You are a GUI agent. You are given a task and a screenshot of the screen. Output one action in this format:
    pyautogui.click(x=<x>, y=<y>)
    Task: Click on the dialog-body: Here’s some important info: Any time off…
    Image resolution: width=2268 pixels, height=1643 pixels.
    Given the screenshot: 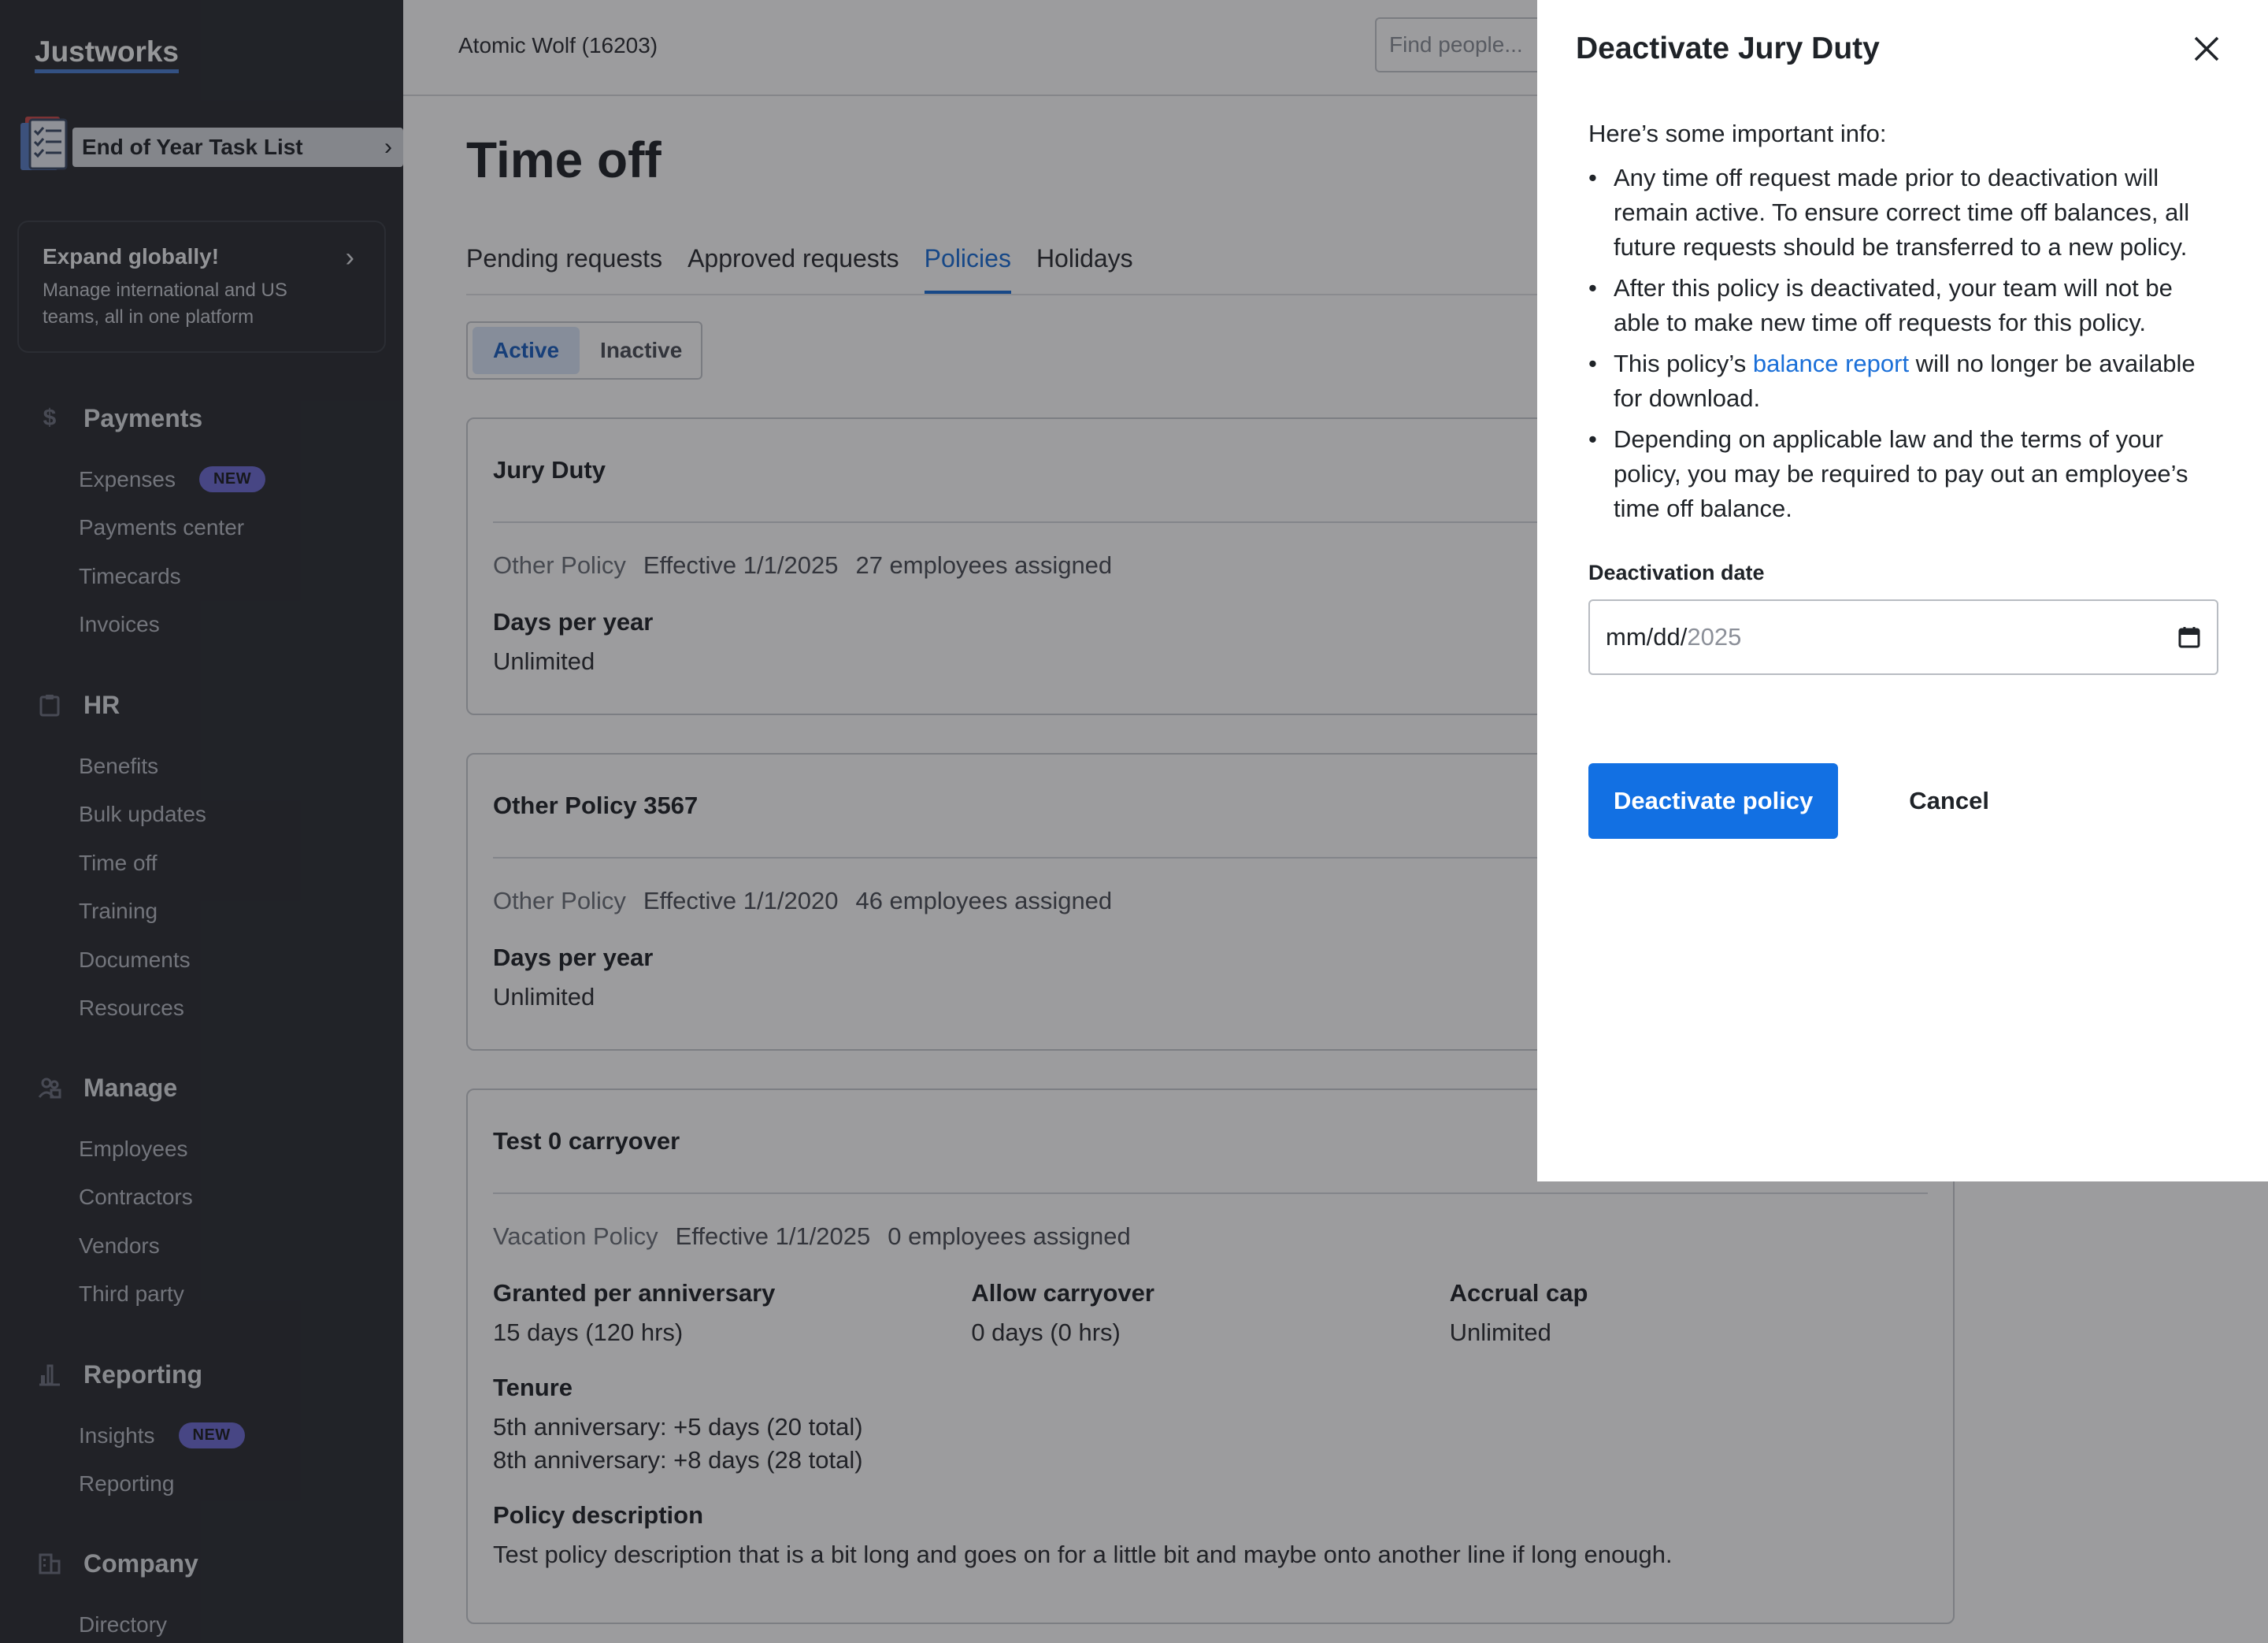 What is the action you would take?
    pyautogui.click(x=1903, y=479)
    